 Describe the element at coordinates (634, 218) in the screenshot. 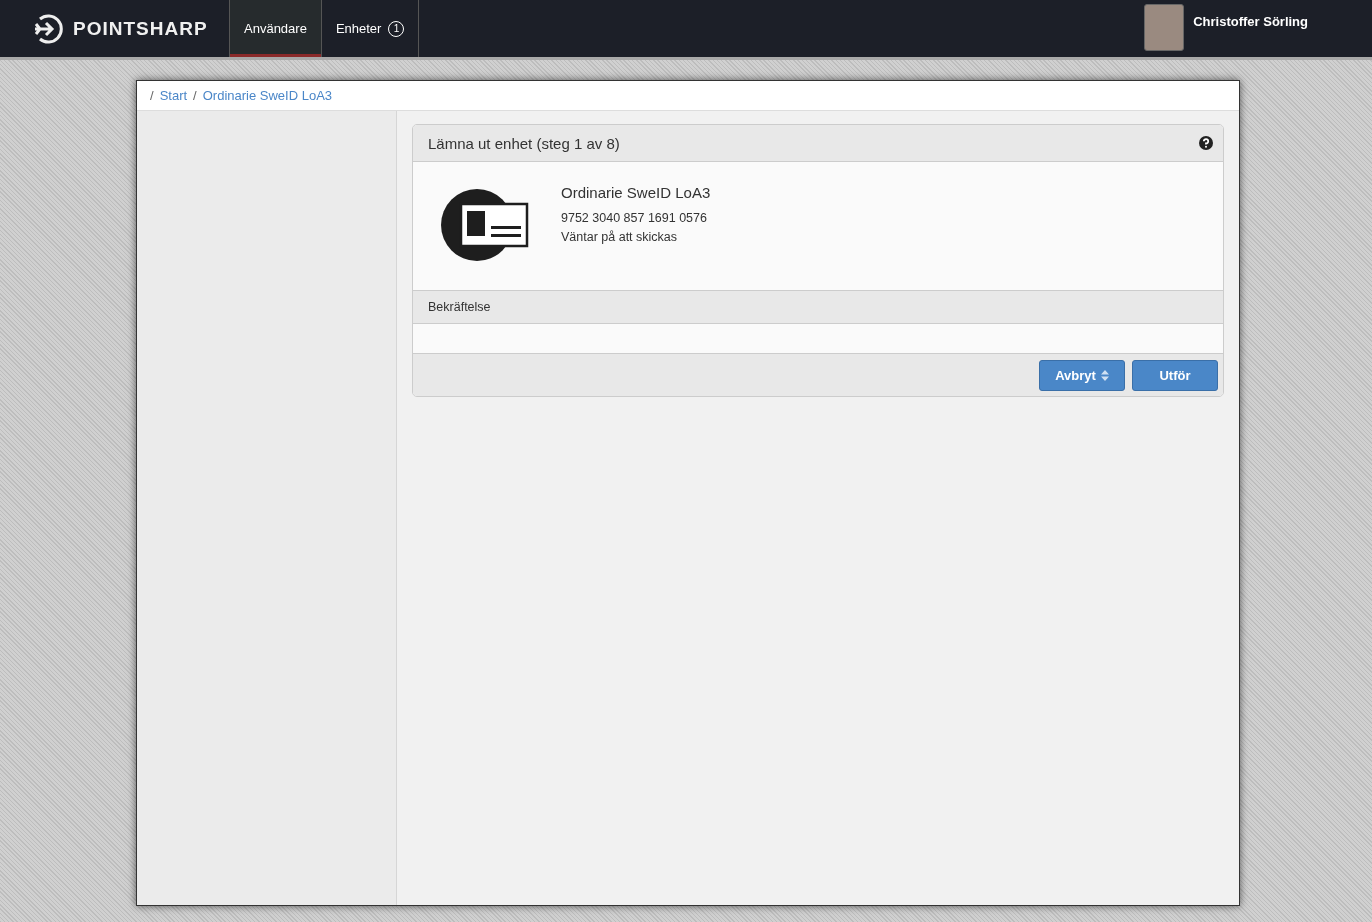

I see `device-number: 9752 3040 857 1691 0576` at that location.